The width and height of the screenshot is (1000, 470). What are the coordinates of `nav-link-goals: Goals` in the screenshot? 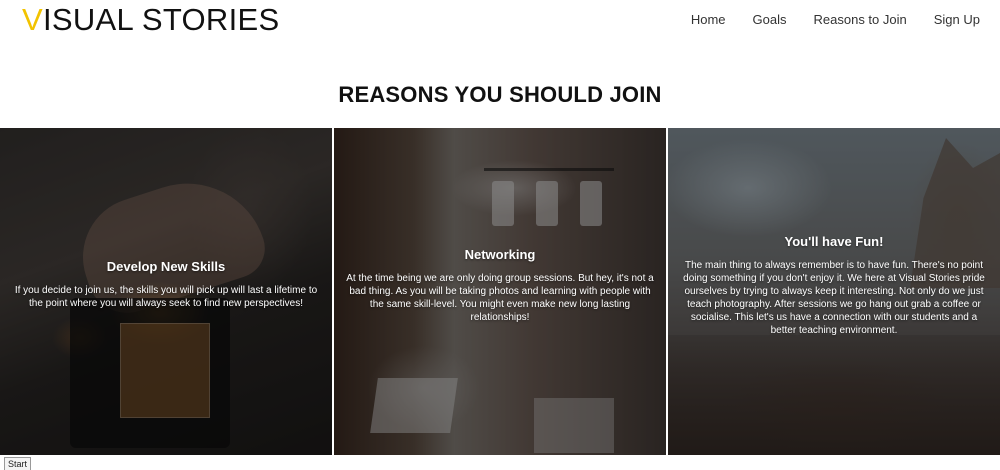 It's located at (770, 19).